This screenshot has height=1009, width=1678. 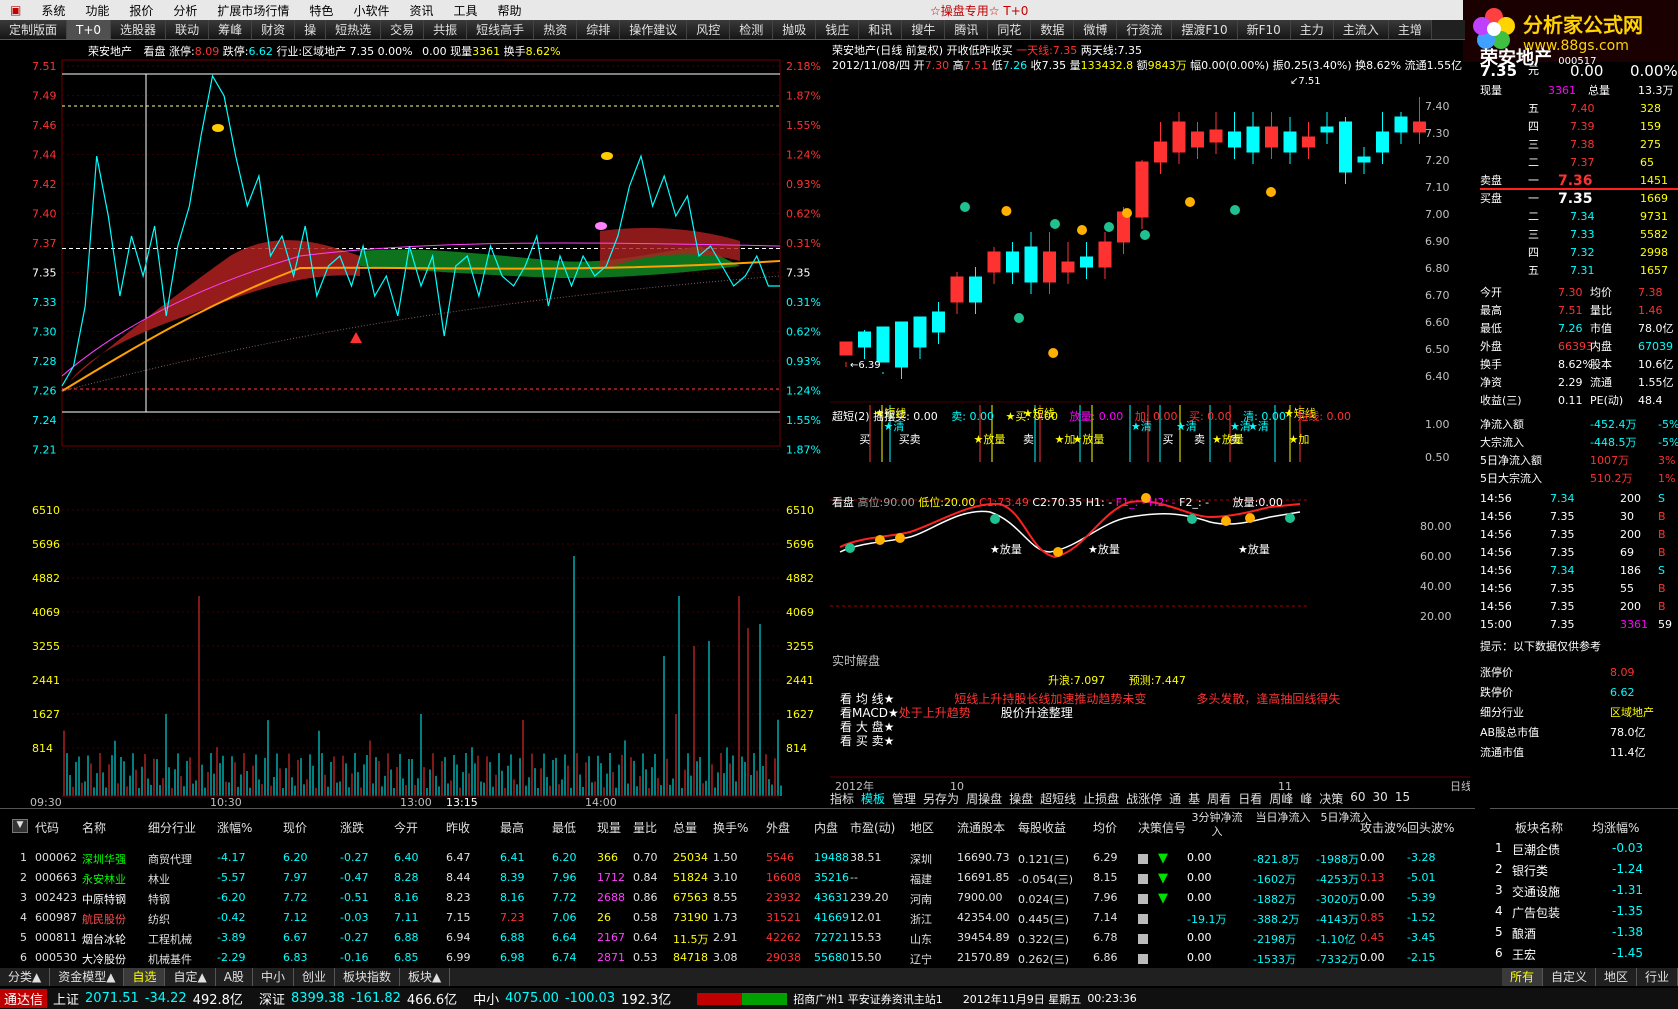 I want to click on bottom-tab: A股, so click(x=234, y=977).